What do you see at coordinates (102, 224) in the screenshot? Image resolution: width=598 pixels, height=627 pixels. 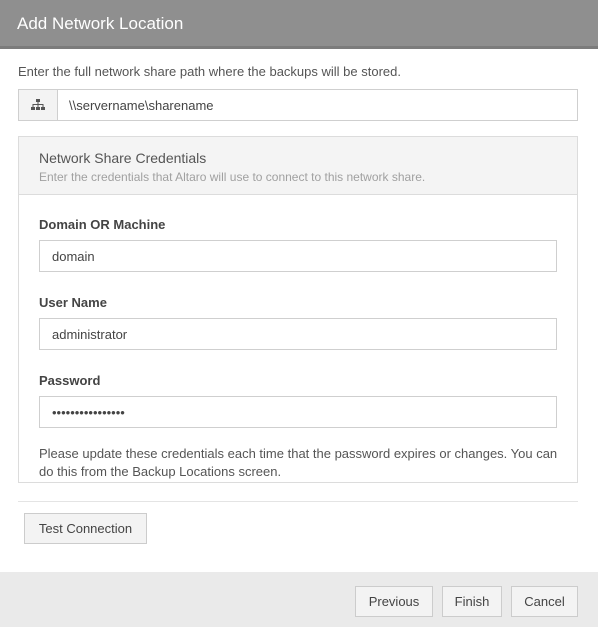 I see `domain-label: Domain OR Machine` at bounding box center [102, 224].